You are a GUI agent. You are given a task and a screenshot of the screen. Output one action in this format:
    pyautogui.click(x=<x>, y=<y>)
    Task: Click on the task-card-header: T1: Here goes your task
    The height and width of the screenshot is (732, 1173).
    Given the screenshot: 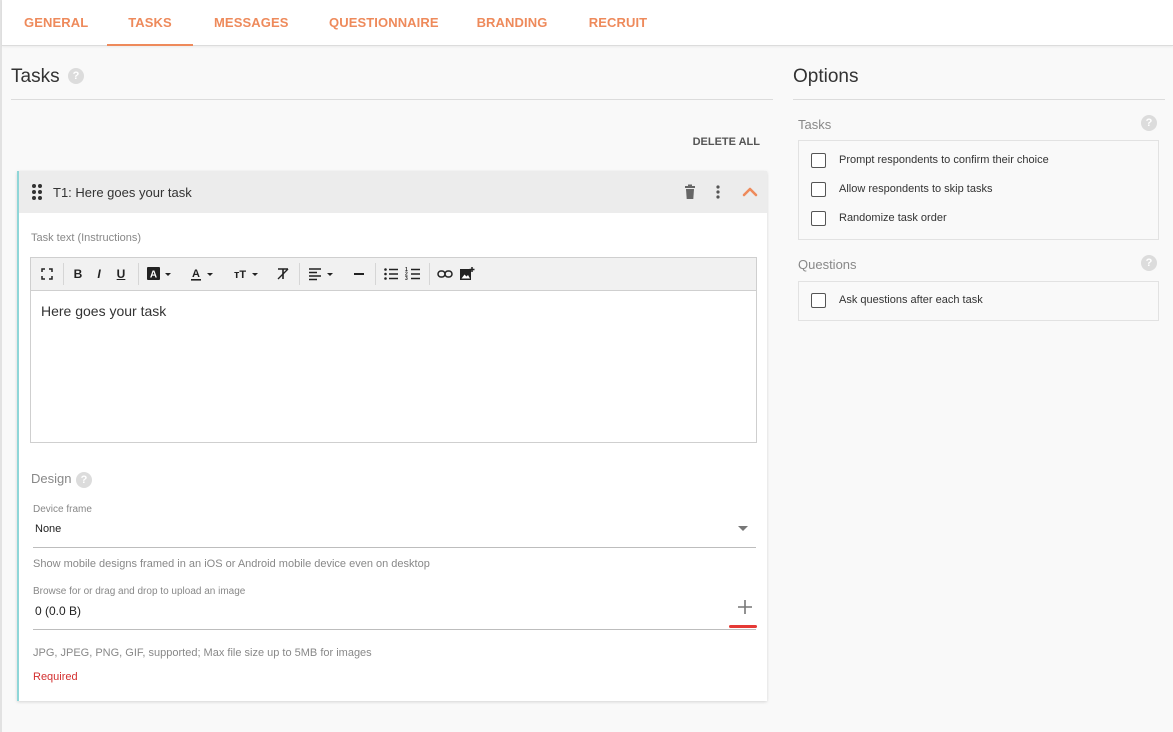 What is the action you would take?
    pyautogui.click(x=393, y=192)
    